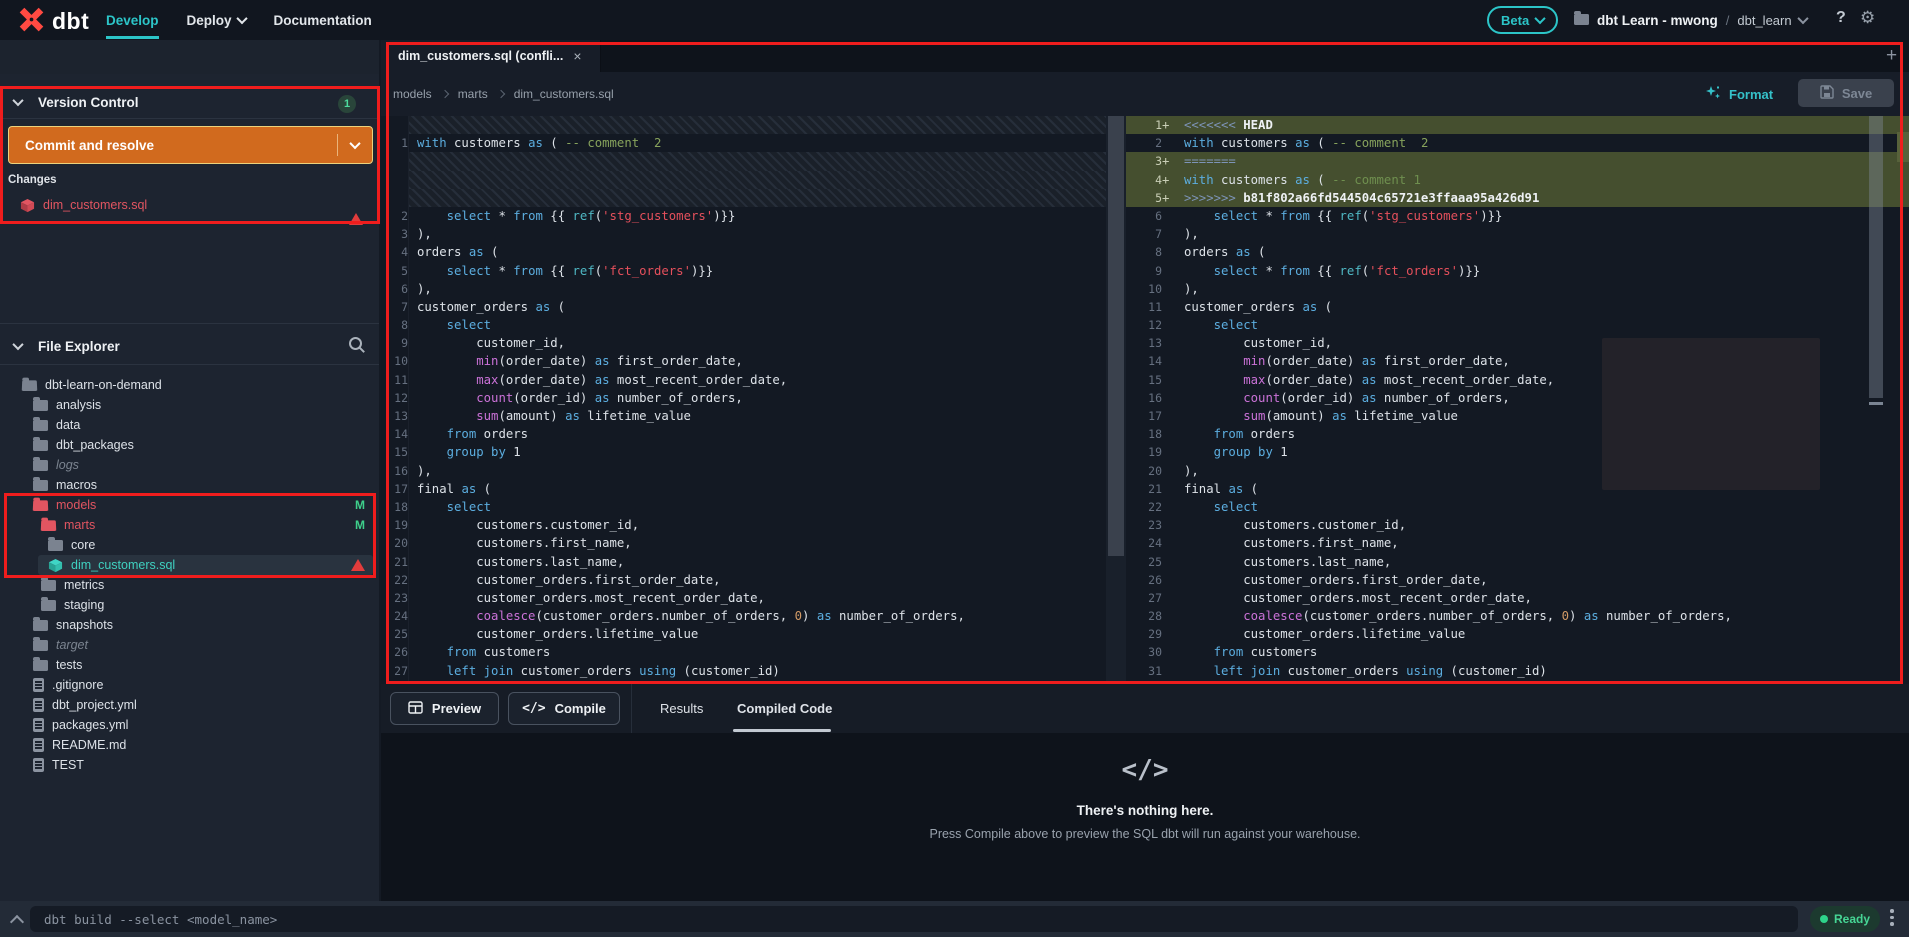 The height and width of the screenshot is (937, 1909). What do you see at coordinates (84, 605) in the screenshot?
I see `tree-item-label: staging` at bounding box center [84, 605].